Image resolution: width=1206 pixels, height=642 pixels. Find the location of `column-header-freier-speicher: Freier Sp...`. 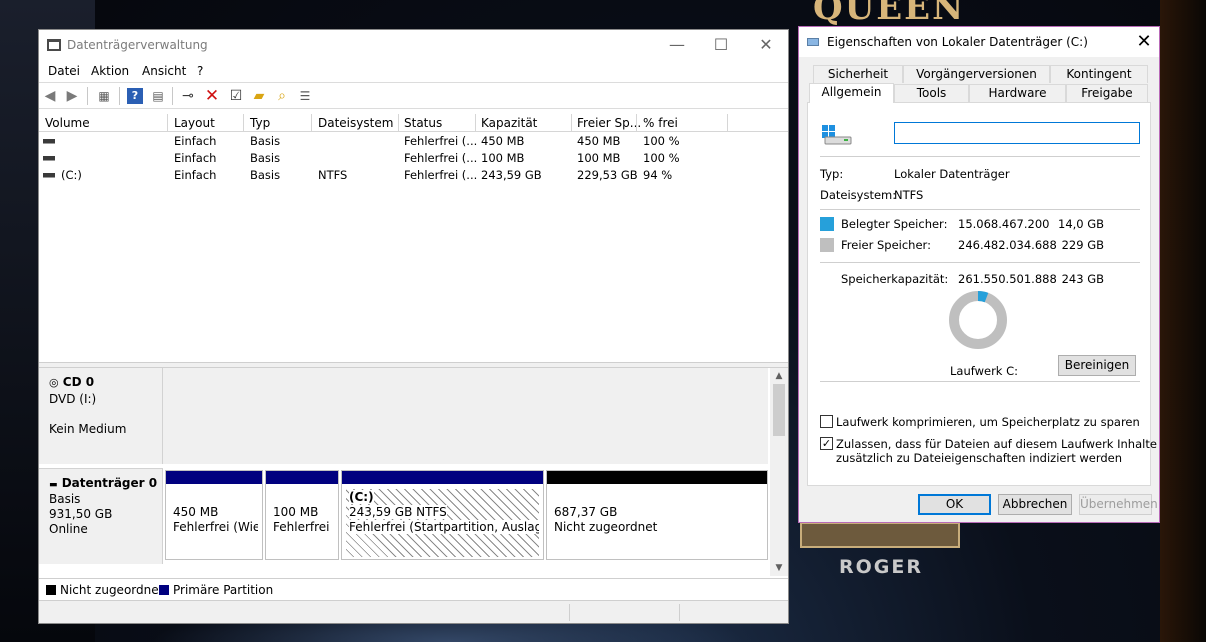

column-header-freier-speicher: Freier Sp... is located at coordinates (609, 123).